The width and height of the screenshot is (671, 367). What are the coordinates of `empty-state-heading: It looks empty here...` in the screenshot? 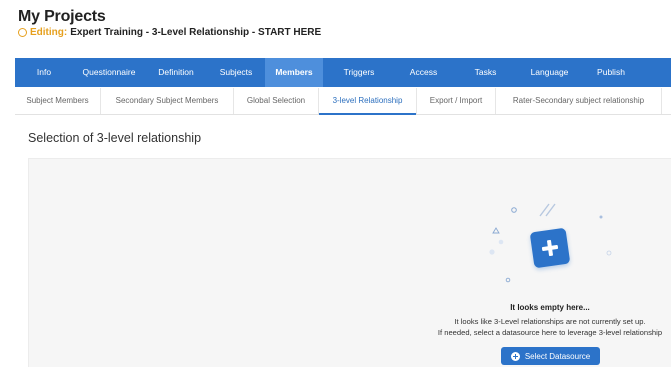 It's located at (550, 307).